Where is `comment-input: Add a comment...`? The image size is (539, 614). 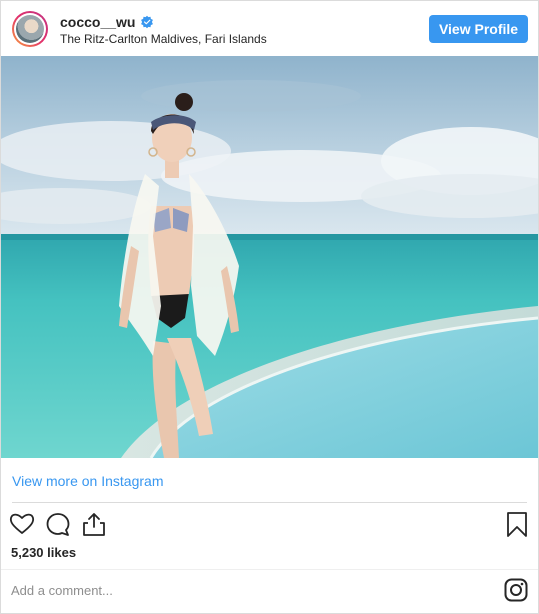 comment-input: Add a comment... is located at coordinates (62, 590).